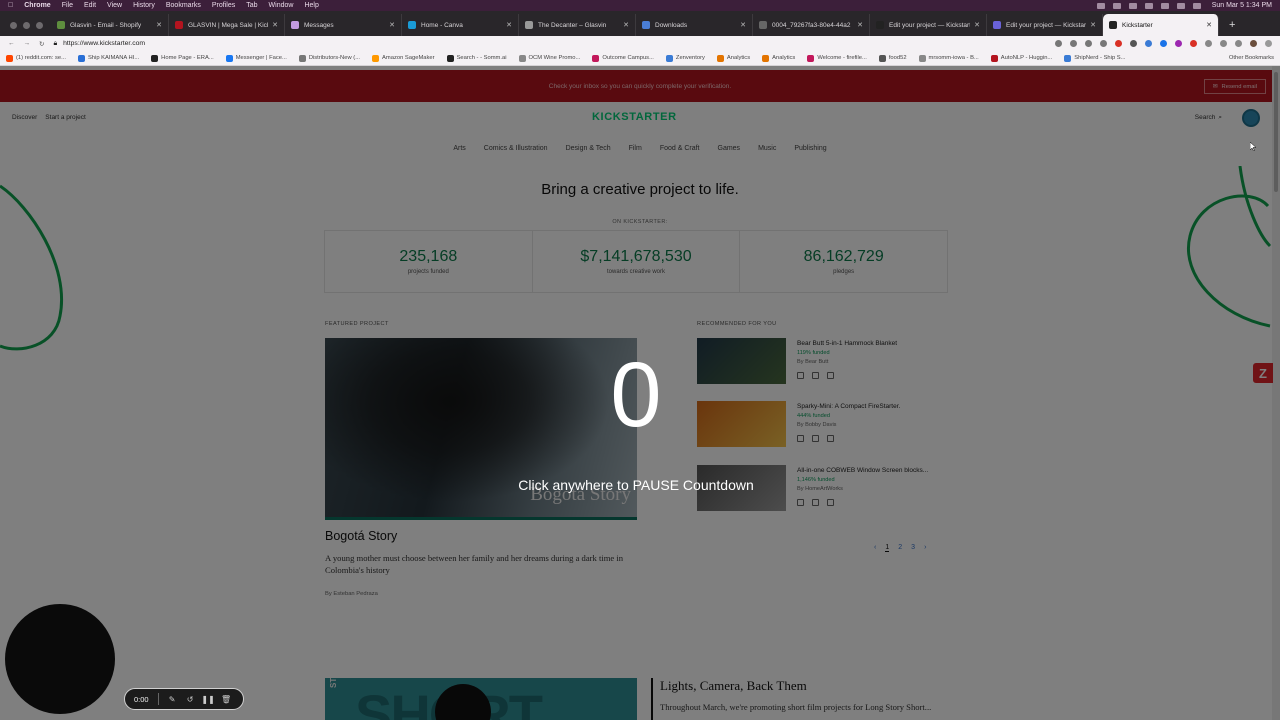 This screenshot has width=1280, height=720. What do you see at coordinates (55, 44) in the screenshot?
I see `lock-icon: 🔒︎` at bounding box center [55, 44].